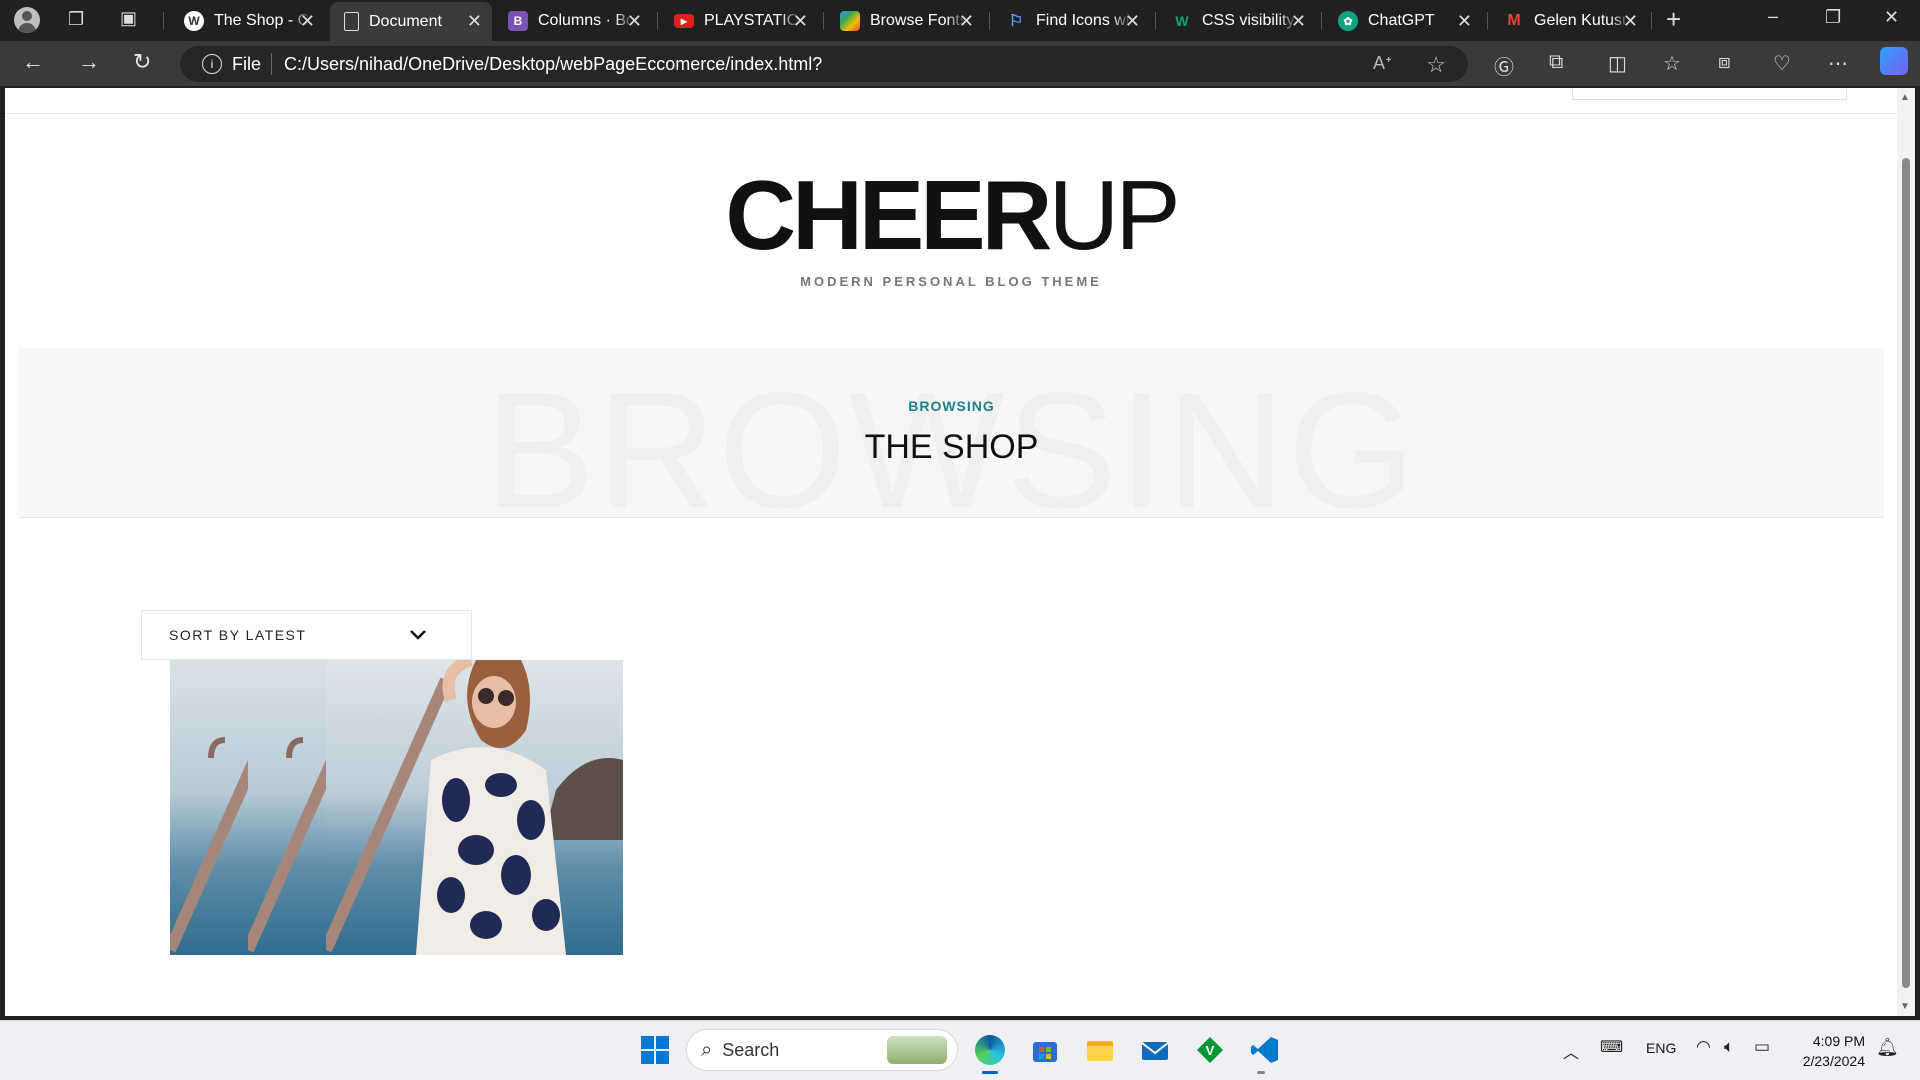 The width and height of the screenshot is (1920, 1080). I want to click on read-aloud-icon: Aᐩ, so click(1382, 63).